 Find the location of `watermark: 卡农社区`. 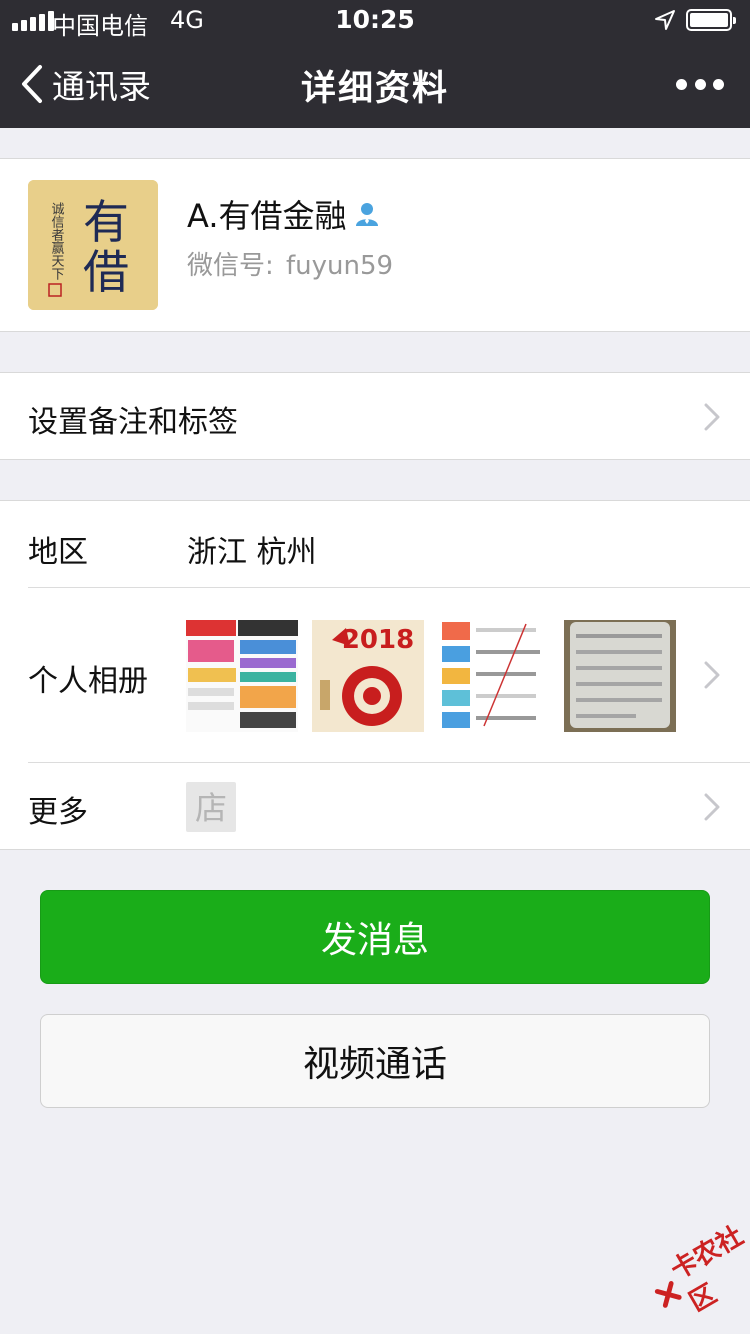

watermark: 卡农社区 is located at coordinates (695, 1272).